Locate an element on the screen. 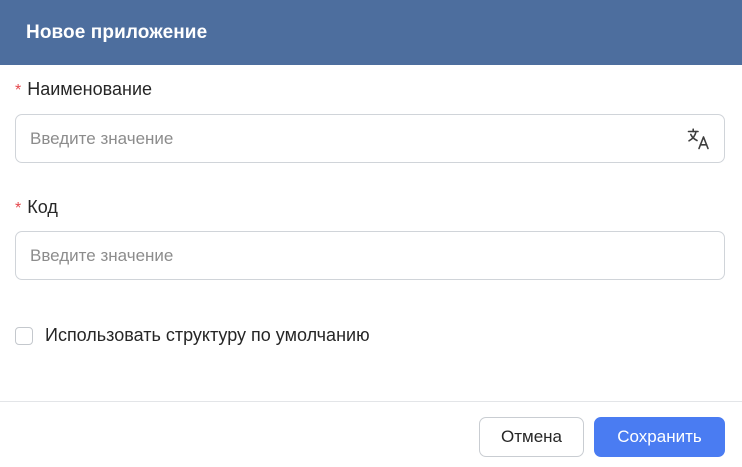 The image size is (742, 467). default-structure-checkbox is located at coordinates (24, 335).